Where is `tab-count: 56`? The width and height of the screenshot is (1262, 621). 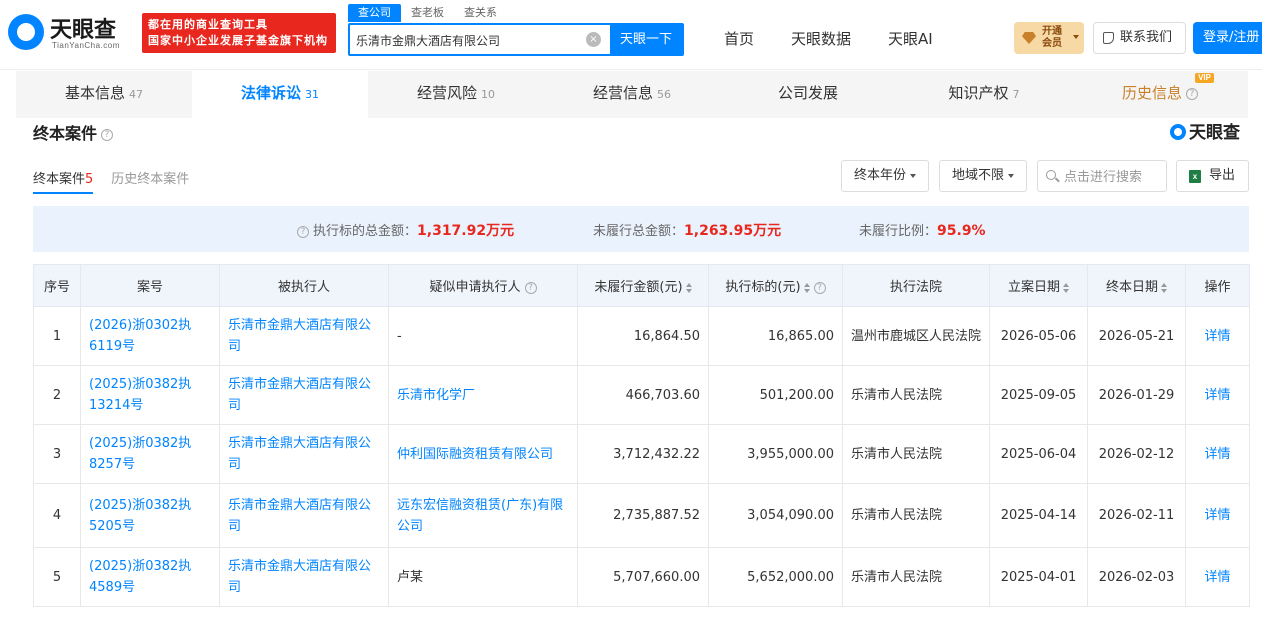 tab-count: 56 is located at coordinates (664, 94).